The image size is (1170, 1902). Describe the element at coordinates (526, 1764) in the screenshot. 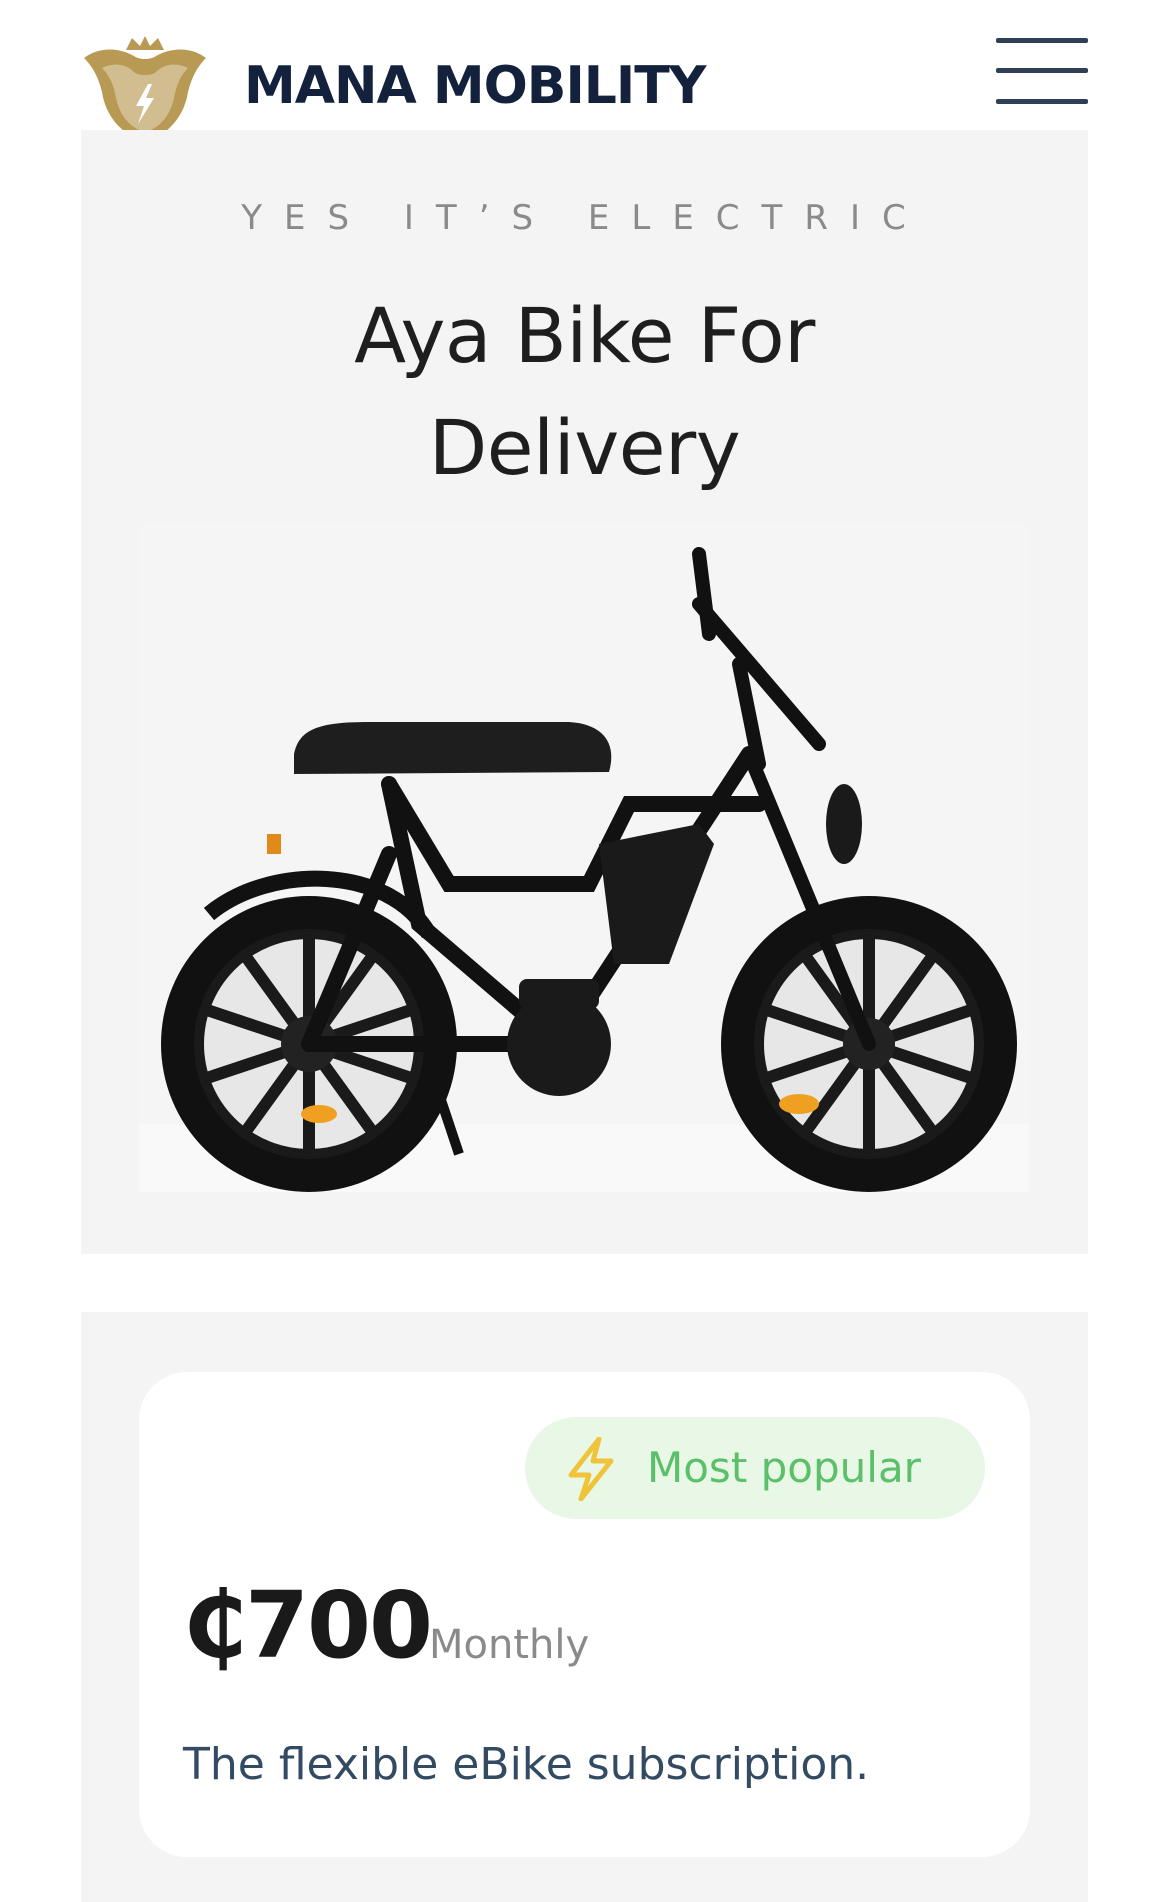

I see `plan-description: The flexible eBike subscription.` at that location.